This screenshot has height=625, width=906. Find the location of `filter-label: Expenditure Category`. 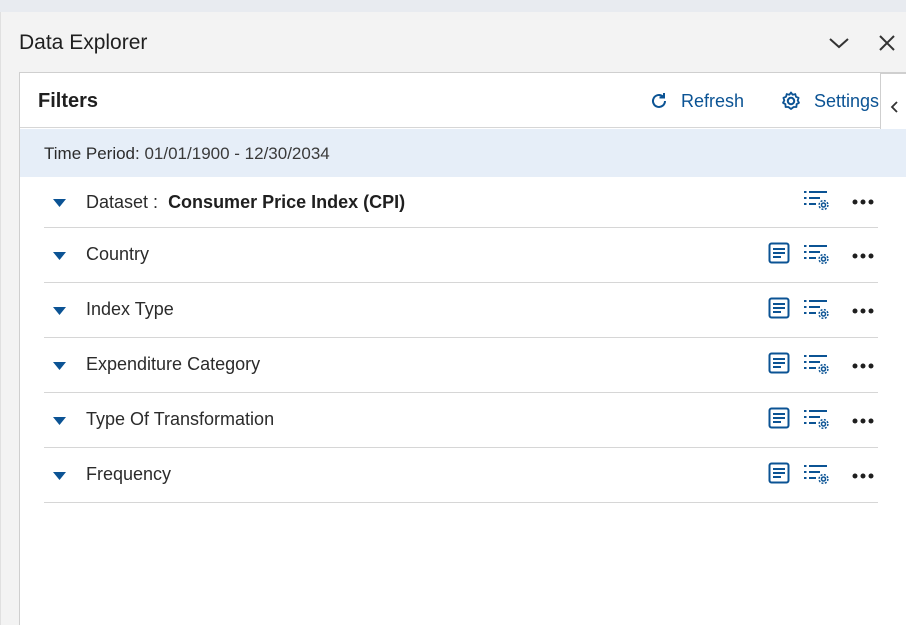

filter-label: Expenditure Category is located at coordinates (173, 364).